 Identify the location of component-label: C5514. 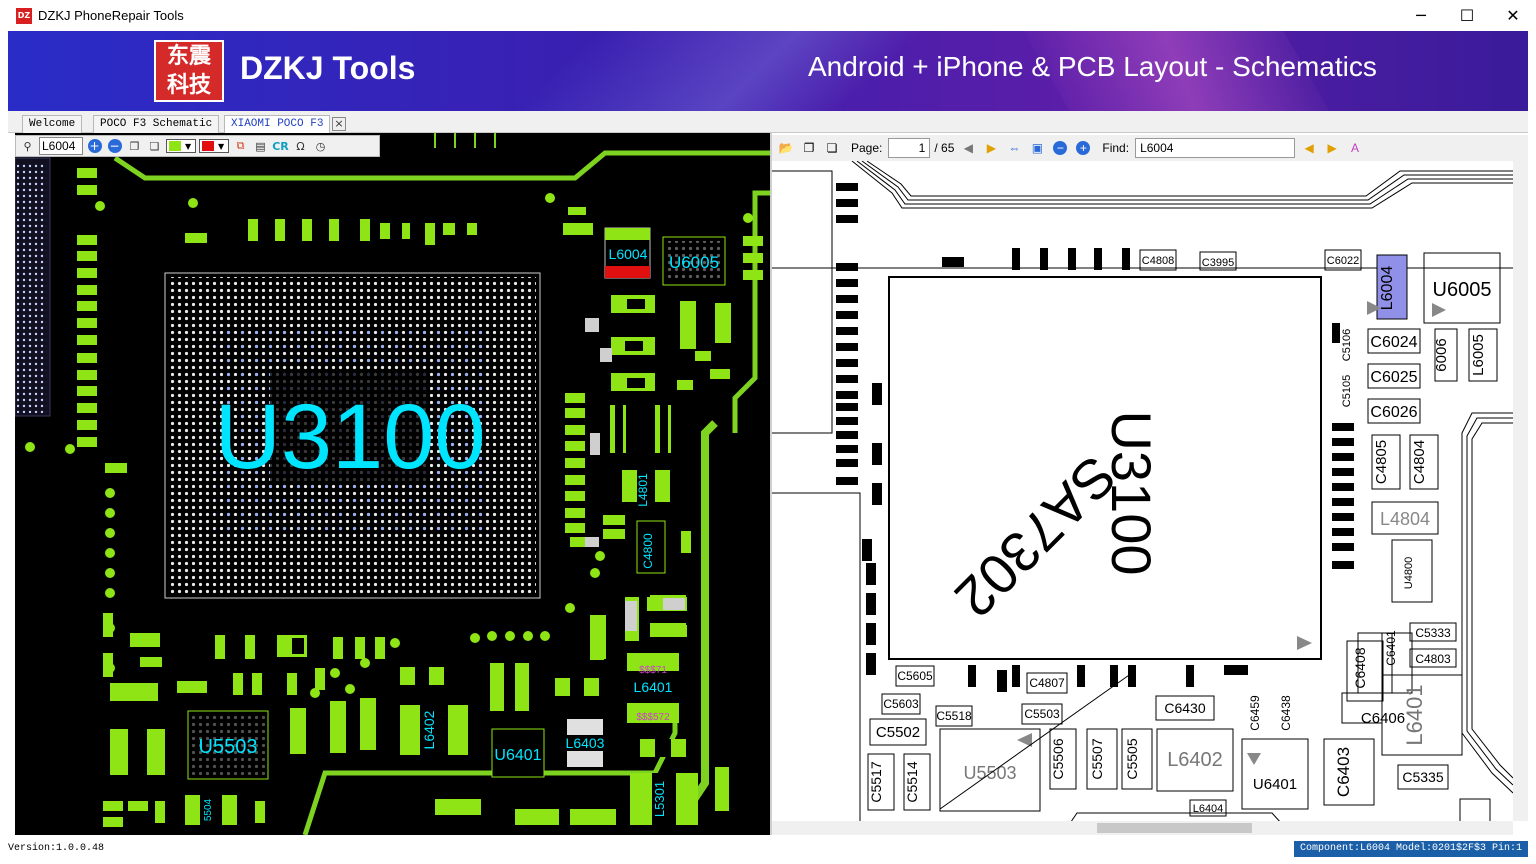
(912, 781).